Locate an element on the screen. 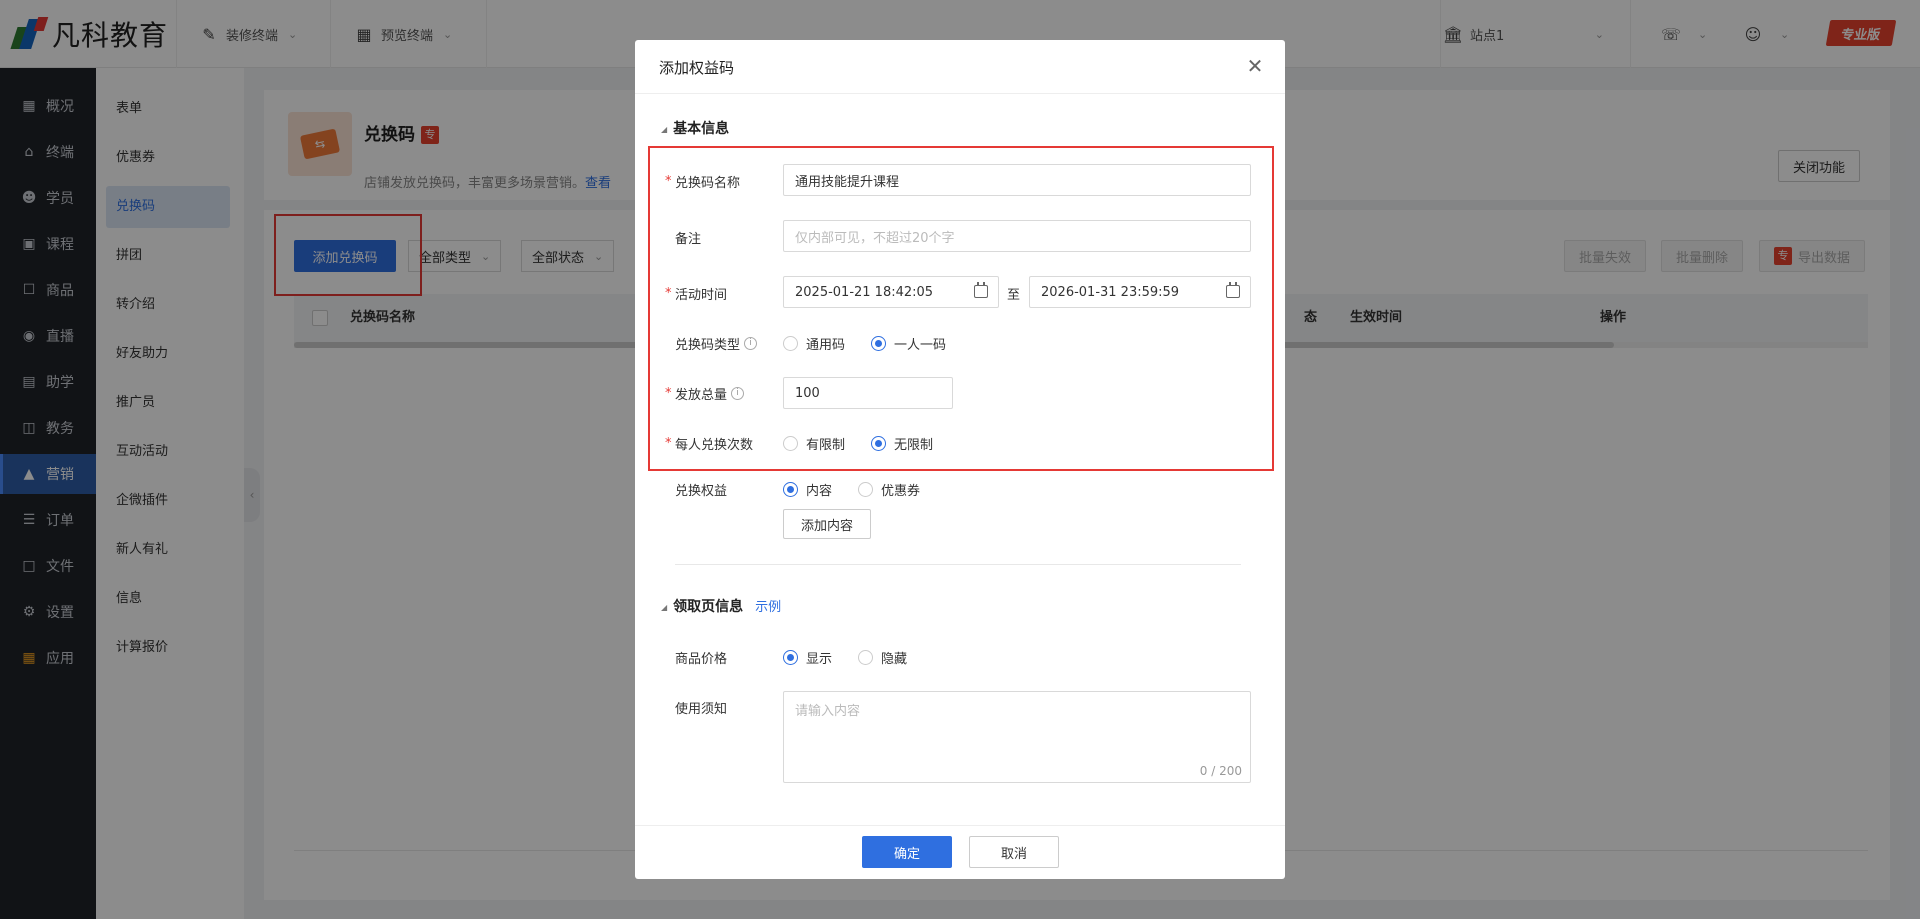  time-field-label: * 活动时间 is located at coordinates (696, 293).